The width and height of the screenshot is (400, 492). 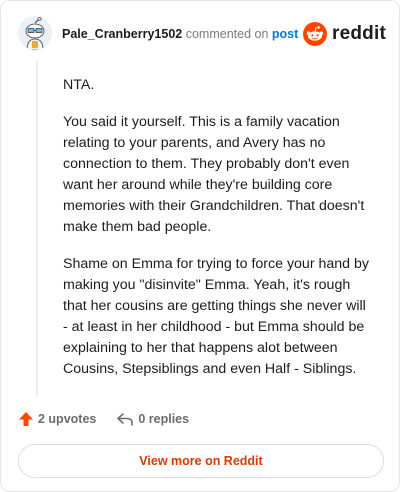 What do you see at coordinates (79, 85) in the screenshot?
I see `comment-paragraph: NTA.` at bounding box center [79, 85].